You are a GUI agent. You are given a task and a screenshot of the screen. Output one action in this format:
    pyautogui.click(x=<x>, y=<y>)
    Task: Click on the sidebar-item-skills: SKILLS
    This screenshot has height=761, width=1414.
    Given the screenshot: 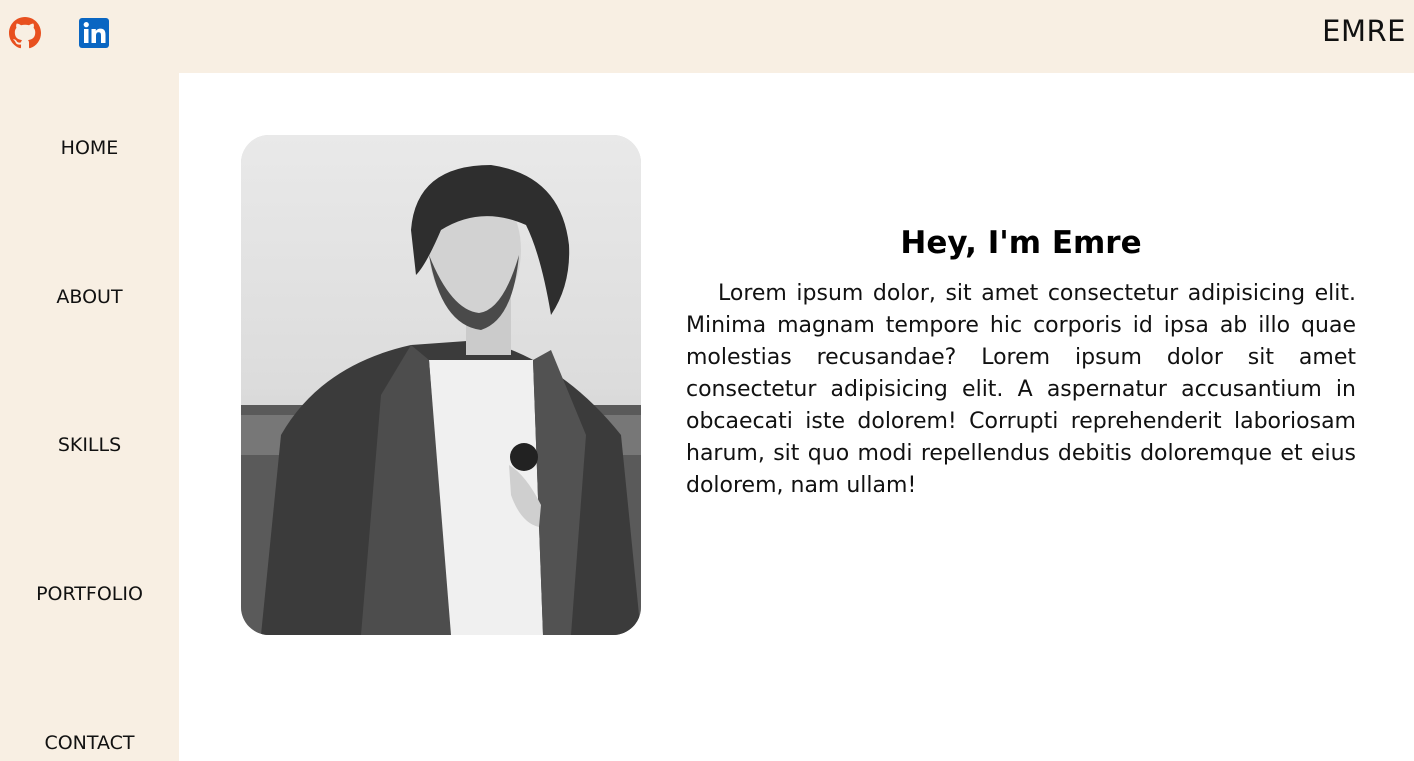 What is the action you would take?
    pyautogui.click(x=89, y=445)
    